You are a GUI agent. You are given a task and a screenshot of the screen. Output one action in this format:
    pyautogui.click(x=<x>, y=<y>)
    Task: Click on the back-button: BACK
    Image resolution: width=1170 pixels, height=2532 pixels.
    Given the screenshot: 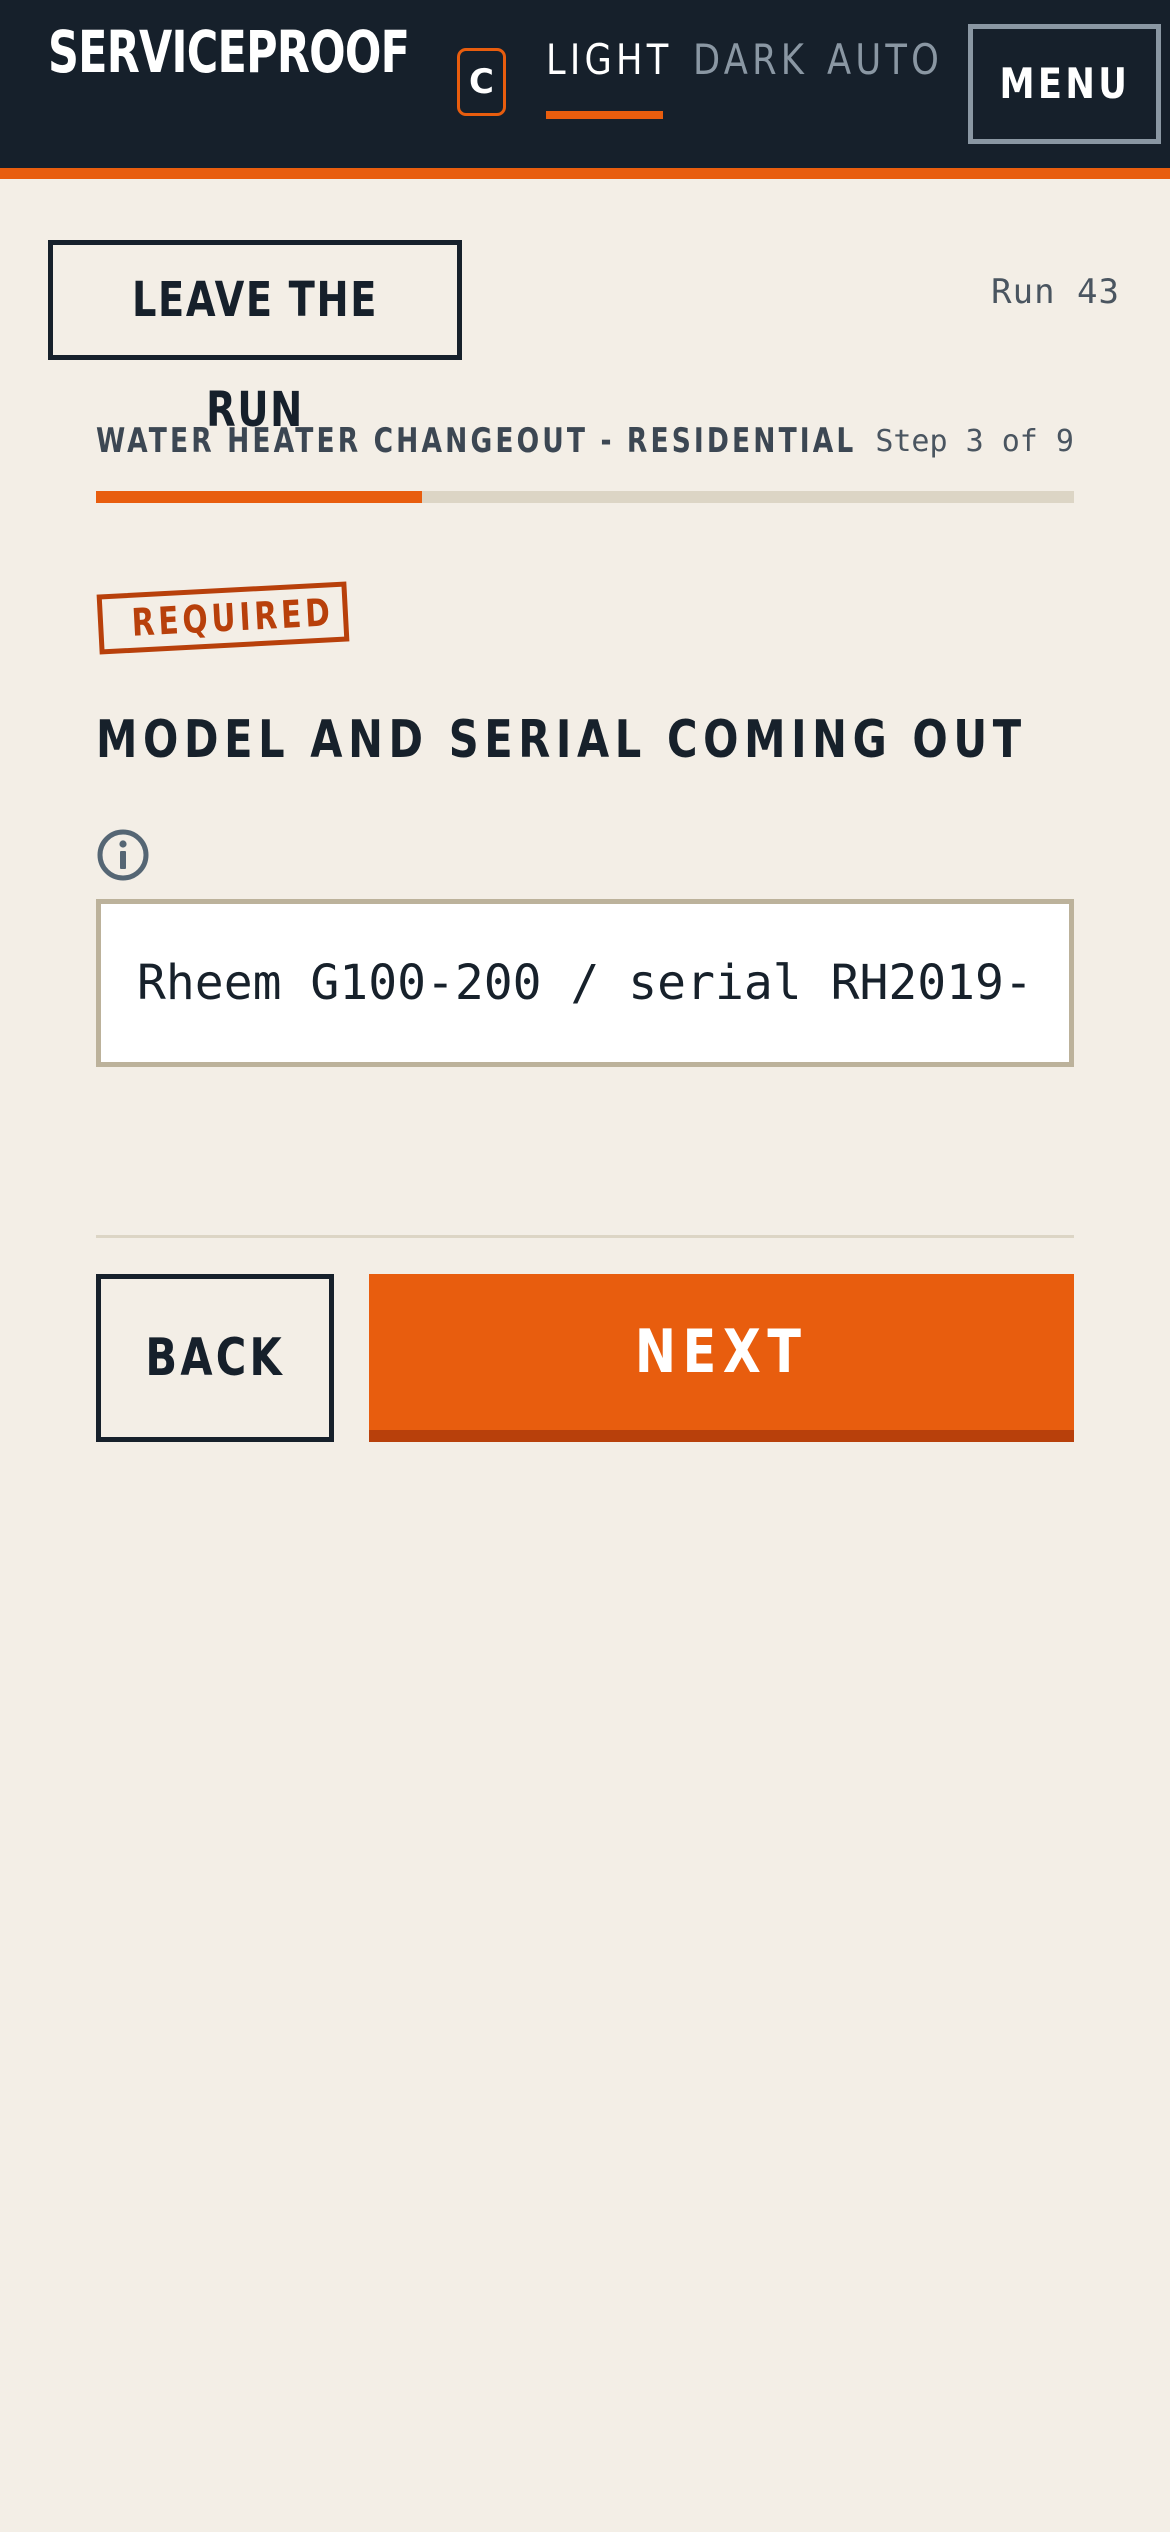 What is the action you would take?
    pyautogui.click(x=215, y=1358)
    